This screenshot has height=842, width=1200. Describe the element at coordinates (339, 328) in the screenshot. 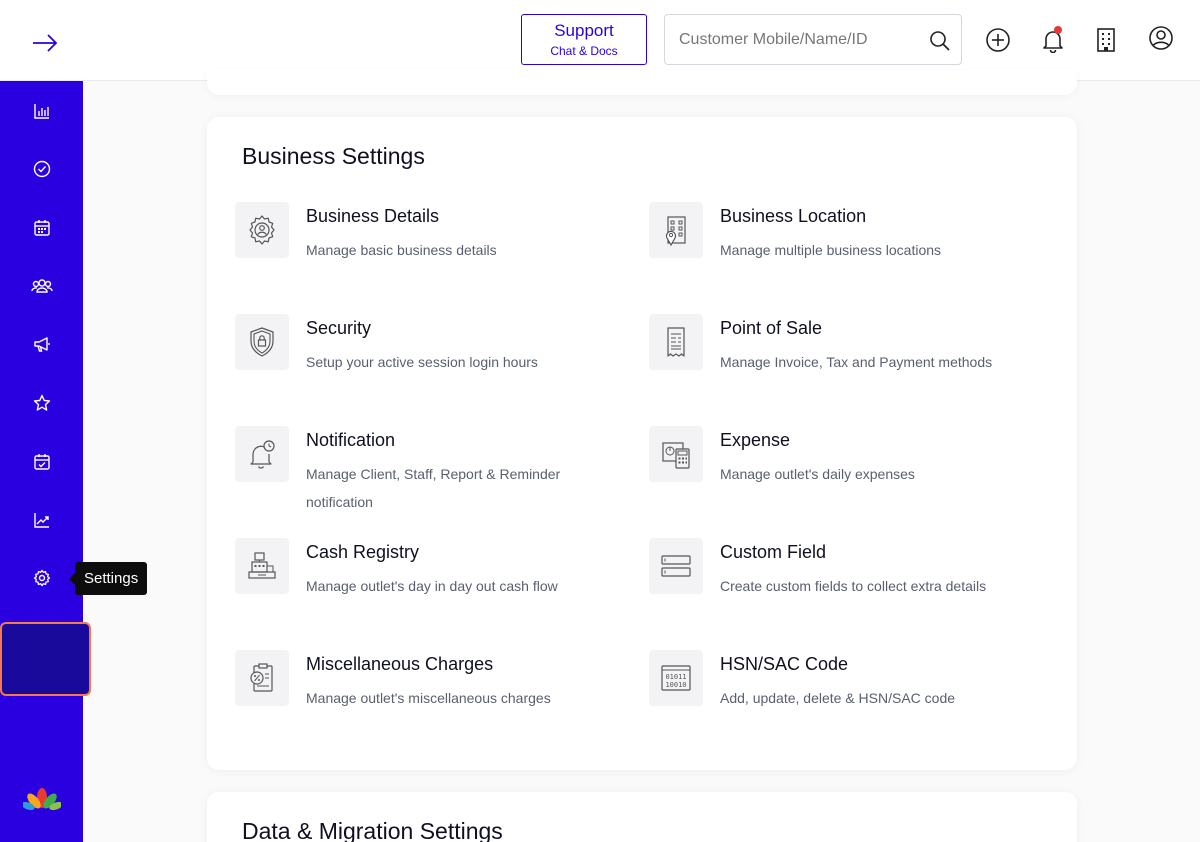

I see `setting-title: Security` at that location.